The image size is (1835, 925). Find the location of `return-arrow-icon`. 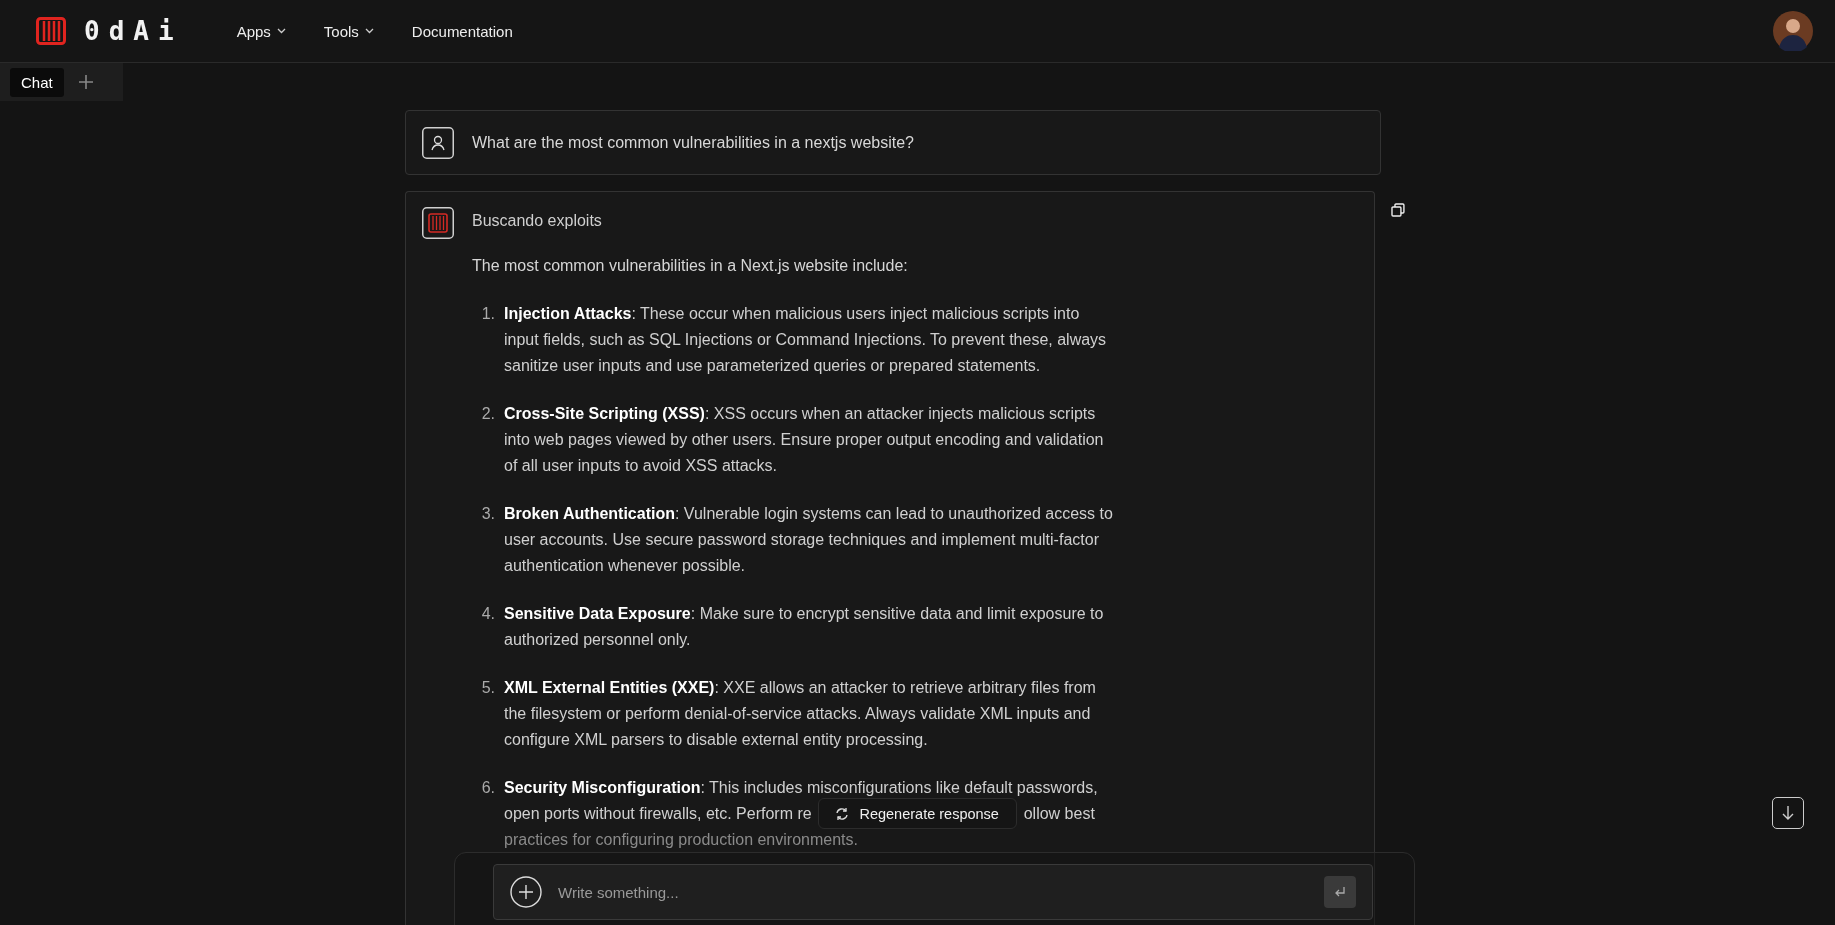

return-arrow-icon is located at coordinates (1340, 892).